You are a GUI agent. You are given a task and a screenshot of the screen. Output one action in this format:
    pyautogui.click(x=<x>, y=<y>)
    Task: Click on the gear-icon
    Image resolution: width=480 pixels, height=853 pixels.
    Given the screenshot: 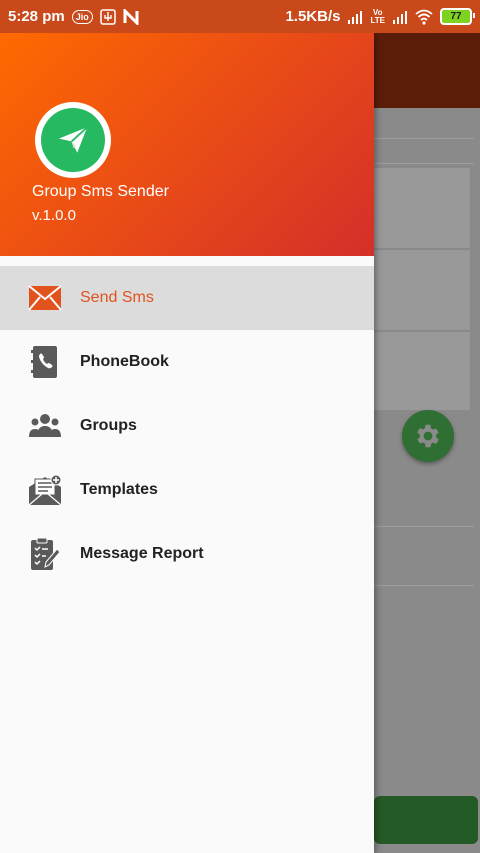 What is the action you would take?
    pyautogui.click(x=428, y=436)
    